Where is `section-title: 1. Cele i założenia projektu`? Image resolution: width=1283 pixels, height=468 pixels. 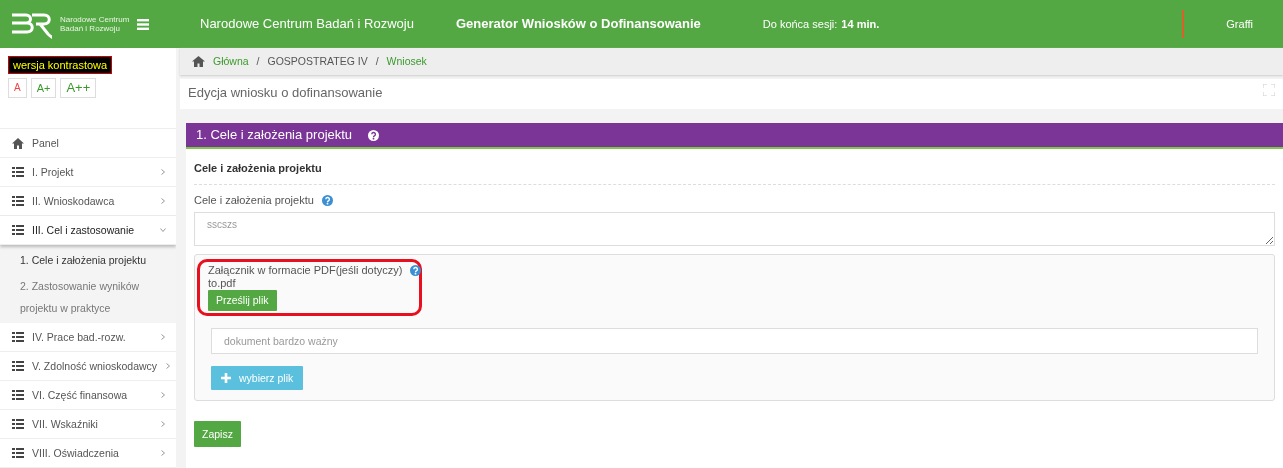
section-title: 1. Cele i założenia projektu is located at coordinates (274, 135).